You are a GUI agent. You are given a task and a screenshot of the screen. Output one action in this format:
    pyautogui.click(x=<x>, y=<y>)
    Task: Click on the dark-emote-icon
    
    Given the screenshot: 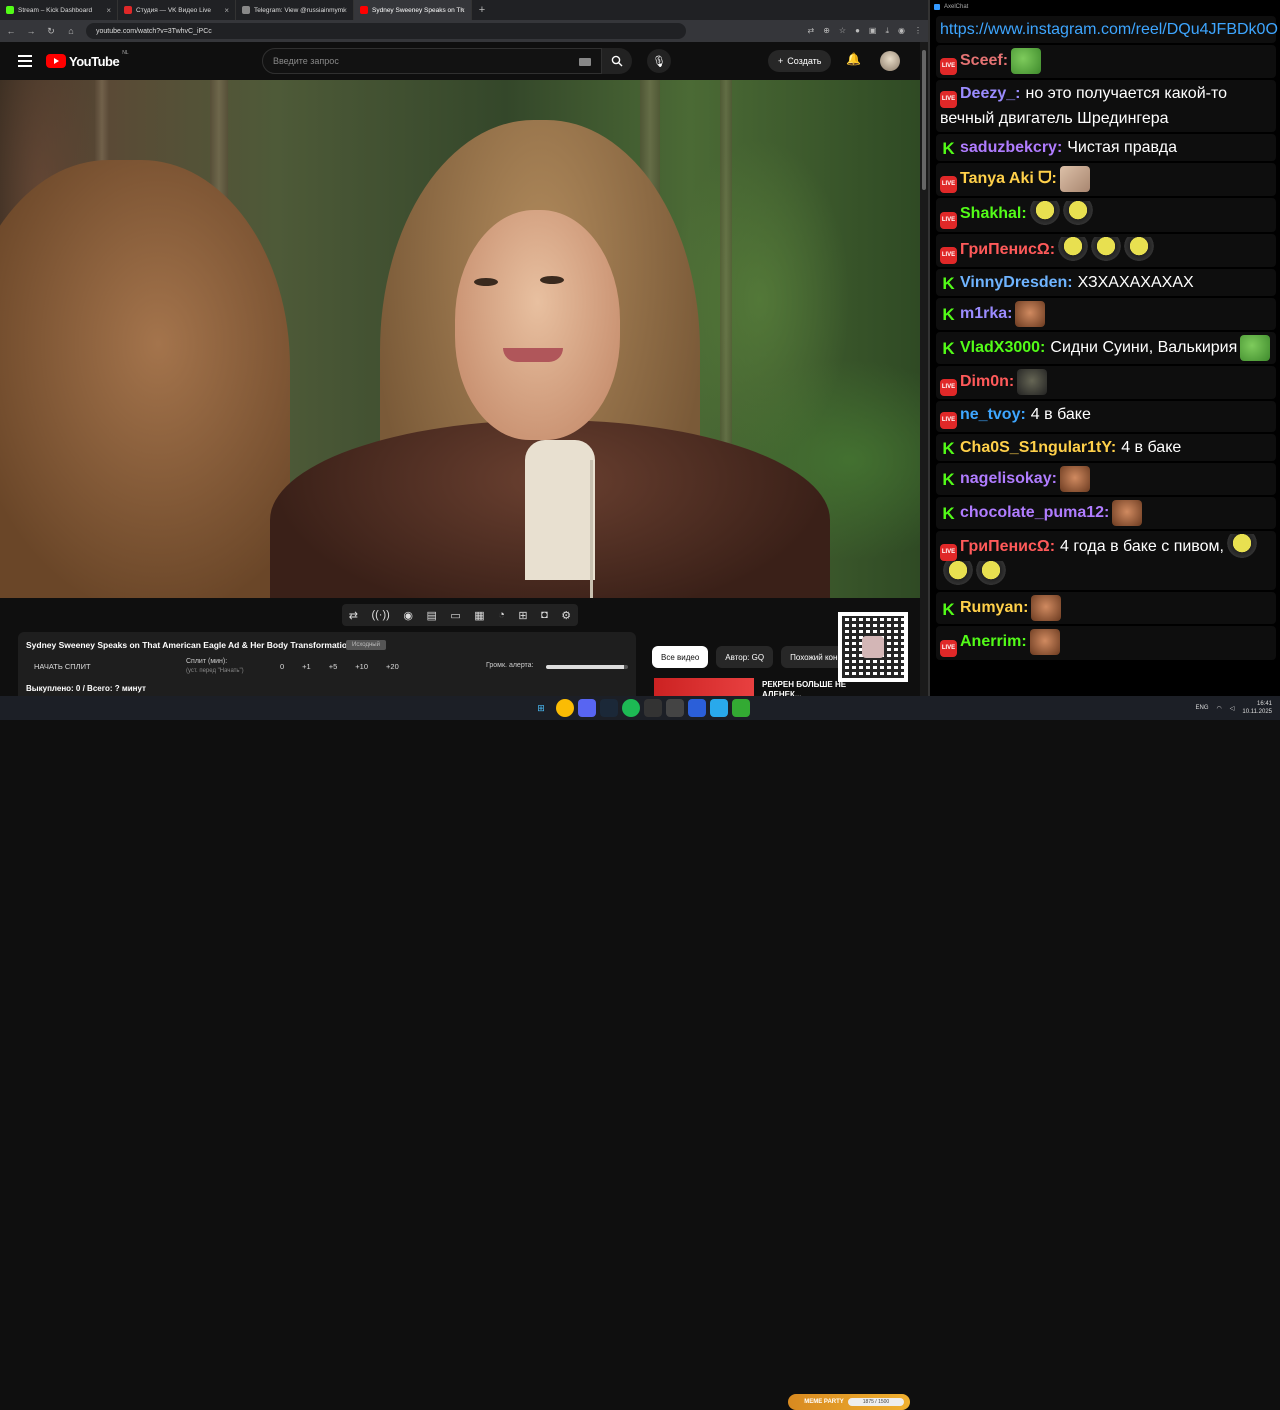 What is the action you would take?
    pyautogui.click(x=1032, y=381)
    